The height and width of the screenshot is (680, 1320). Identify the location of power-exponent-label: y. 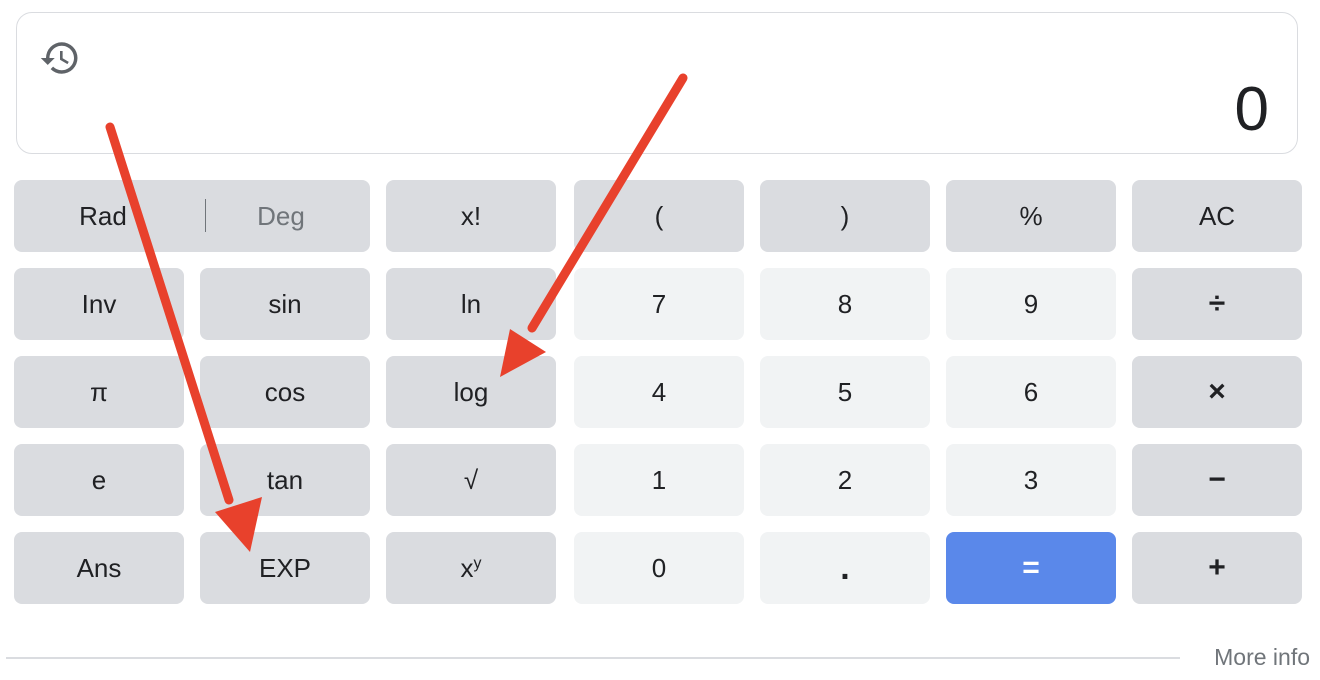
(477, 563).